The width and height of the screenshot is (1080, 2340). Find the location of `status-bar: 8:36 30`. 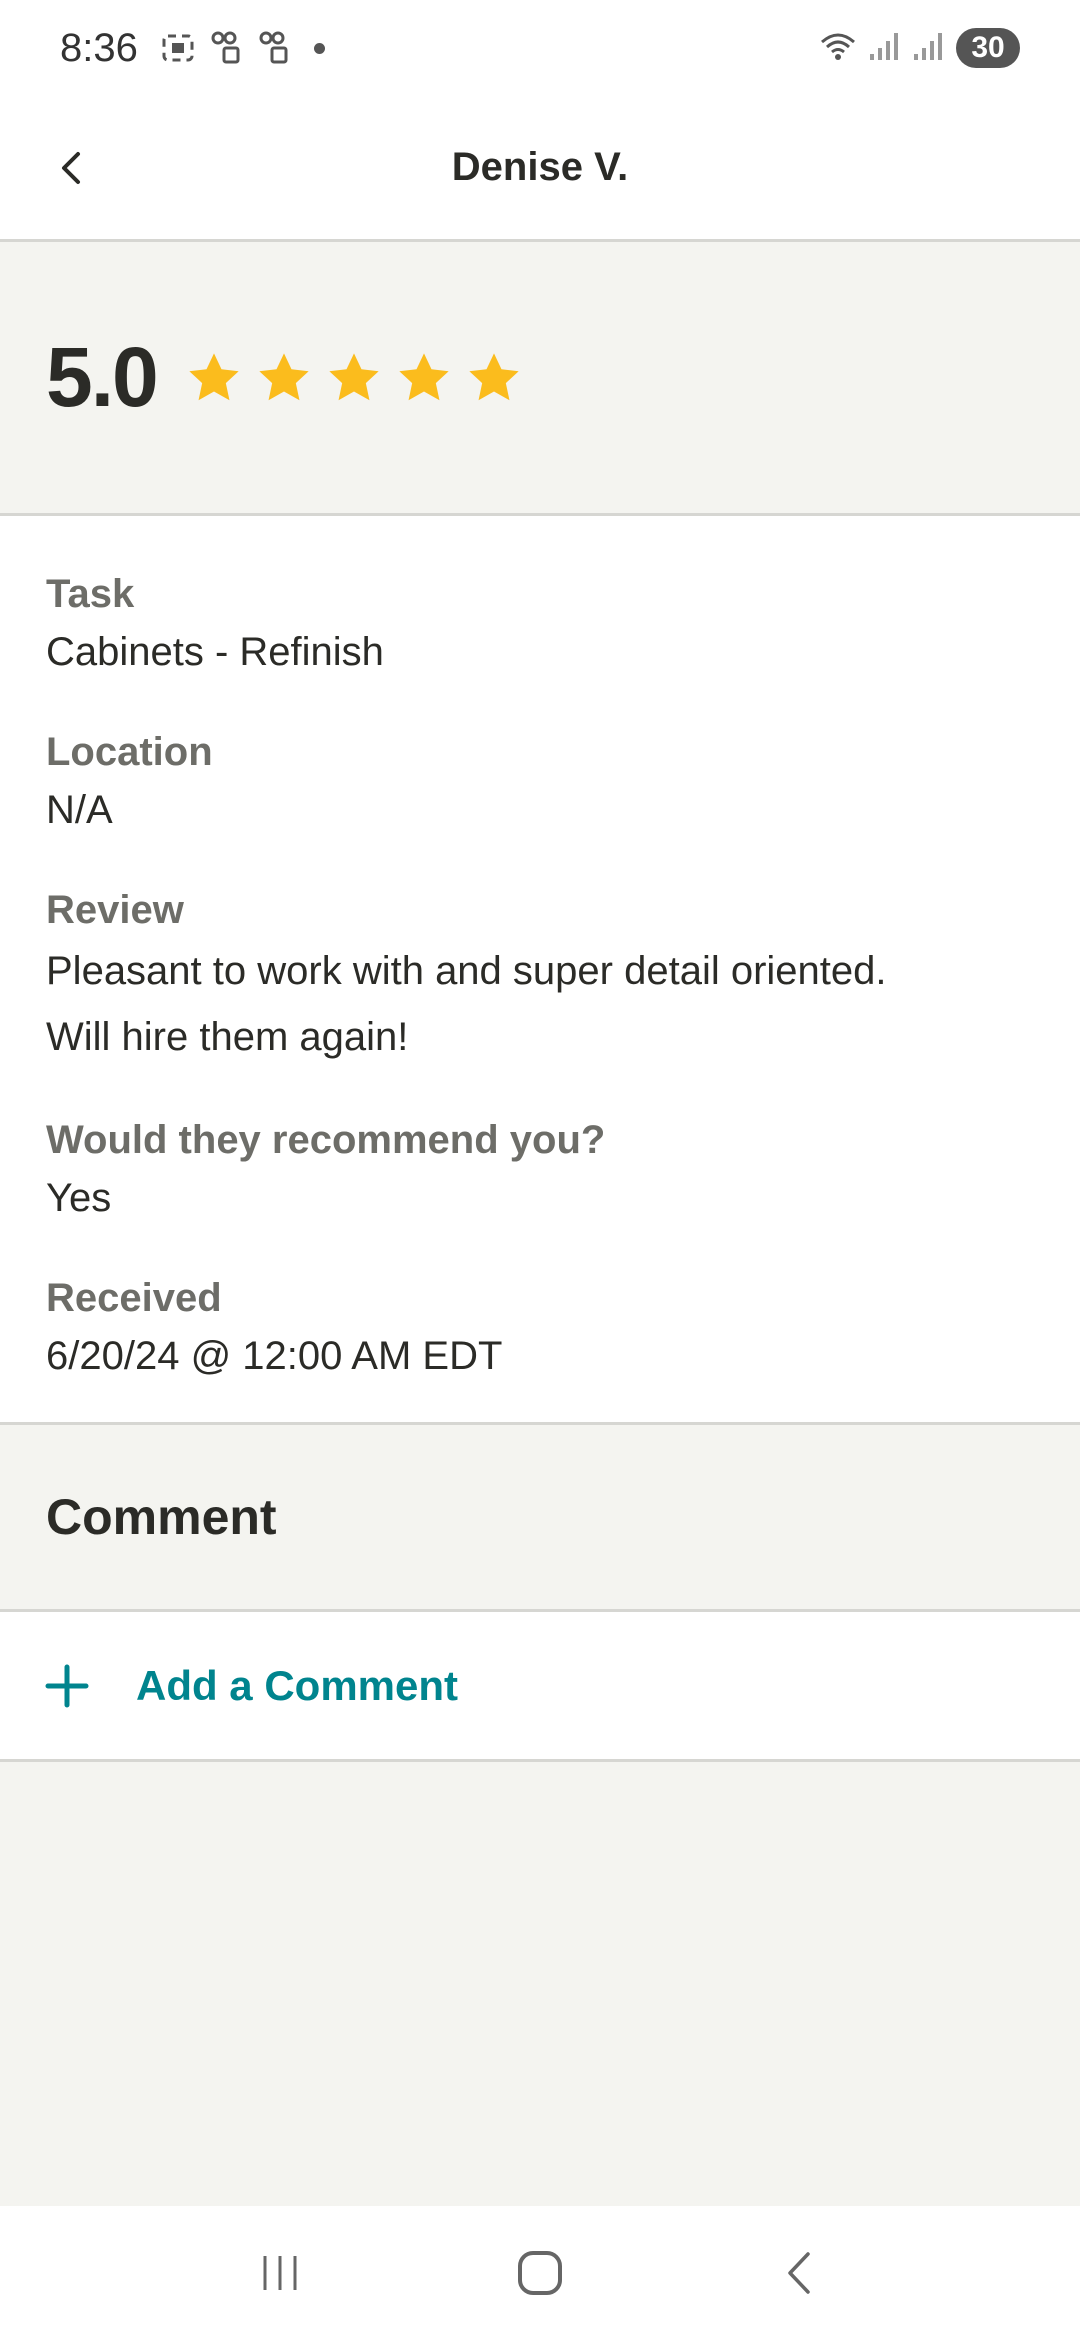

status-bar: 8:36 30 is located at coordinates (540, 48).